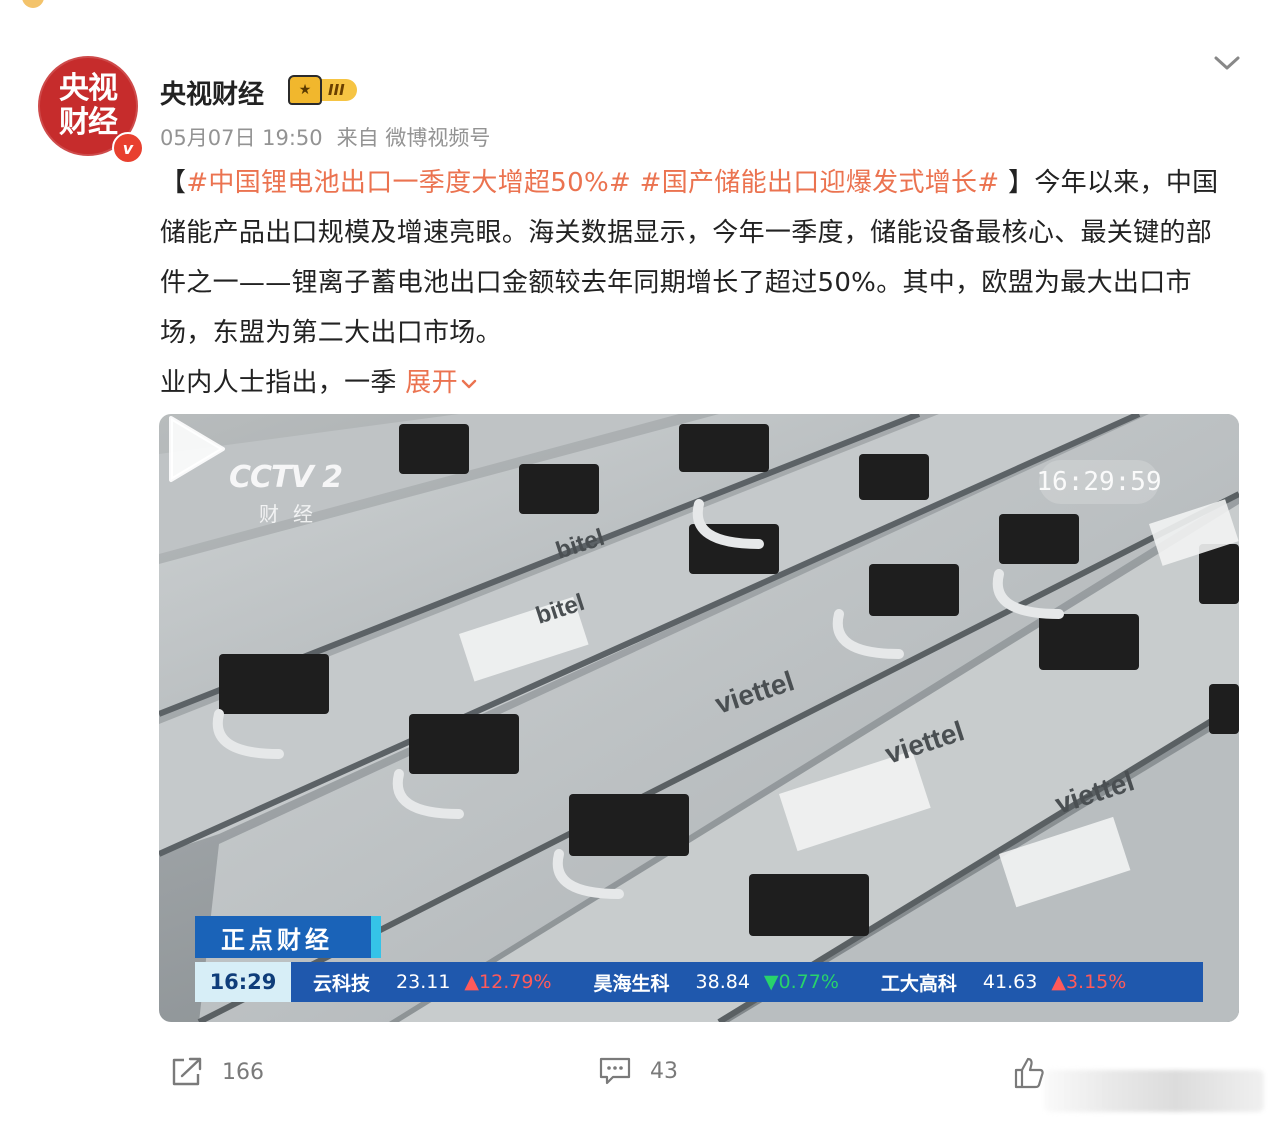 The height and width of the screenshot is (1124, 1274). I want to click on ticker-time: 16:29, so click(243, 982).